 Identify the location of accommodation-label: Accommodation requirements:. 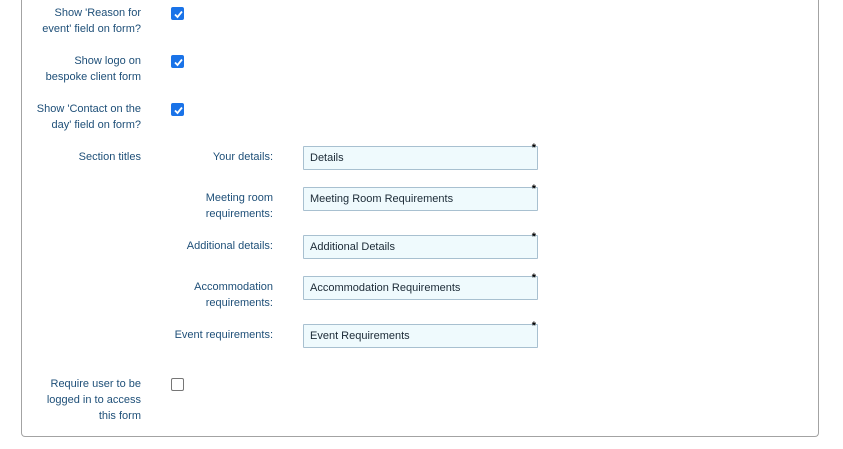
(233, 295).